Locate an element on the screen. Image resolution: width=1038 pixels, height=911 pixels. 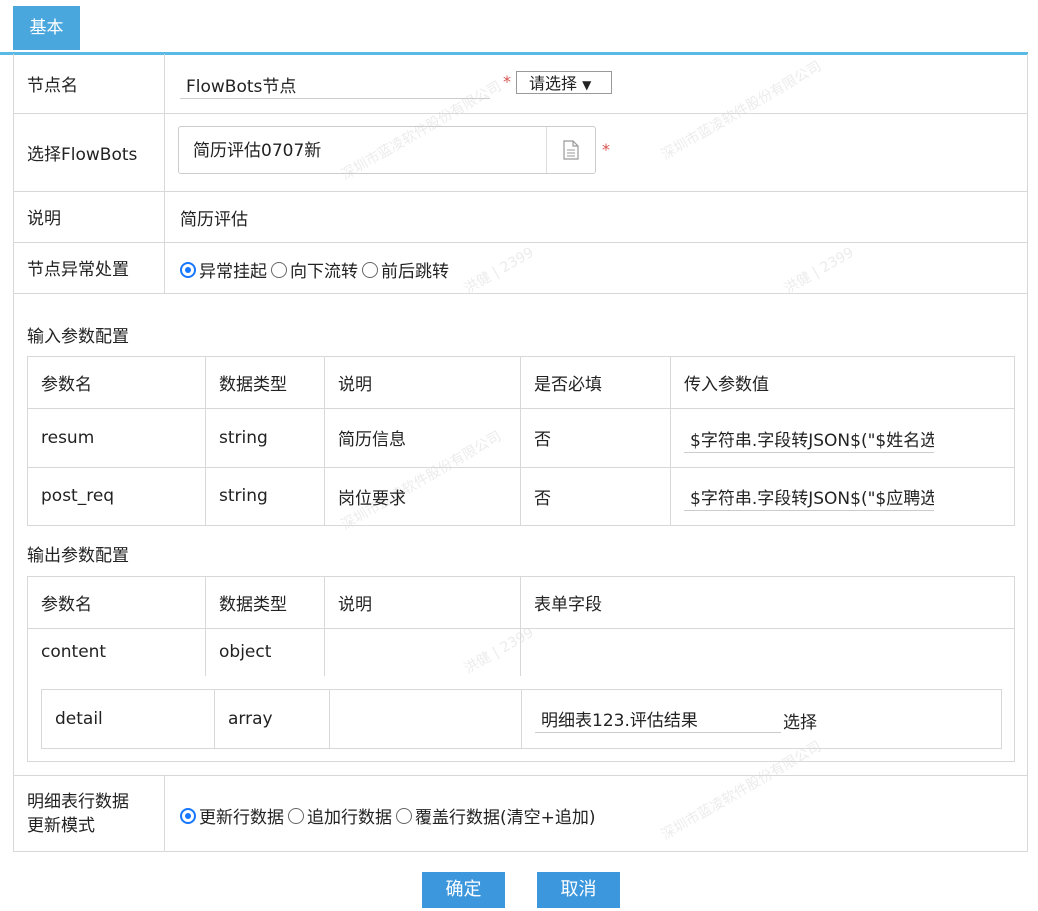
update-mode-label: 明细表行数据 更新模式 is located at coordinates (89, 814).